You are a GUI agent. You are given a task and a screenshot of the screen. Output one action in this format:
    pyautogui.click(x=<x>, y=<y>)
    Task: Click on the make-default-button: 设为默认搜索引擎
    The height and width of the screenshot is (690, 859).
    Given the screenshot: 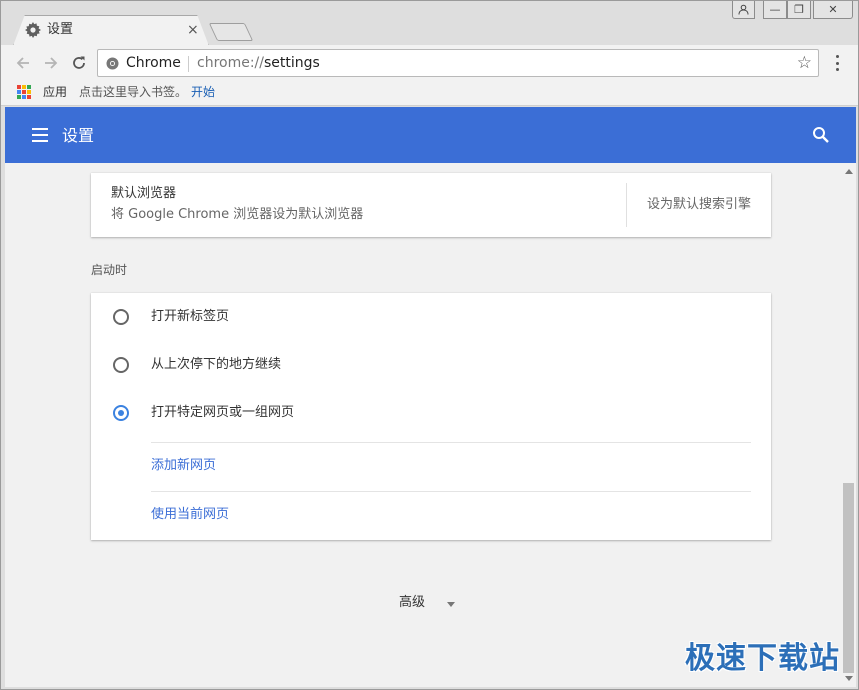 What is the action you would take?
    pyautogui.click(x=699, y=205)
    